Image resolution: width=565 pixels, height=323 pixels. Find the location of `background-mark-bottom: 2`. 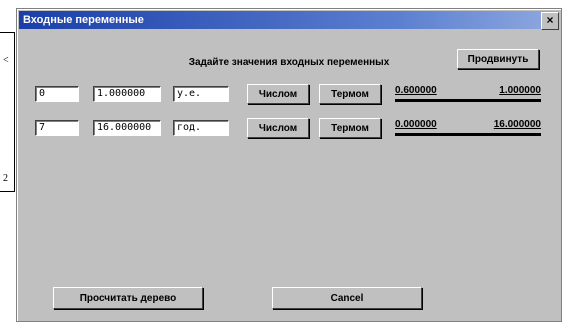

background-mark-bottom: 2 is located at coordinates (5, 178).